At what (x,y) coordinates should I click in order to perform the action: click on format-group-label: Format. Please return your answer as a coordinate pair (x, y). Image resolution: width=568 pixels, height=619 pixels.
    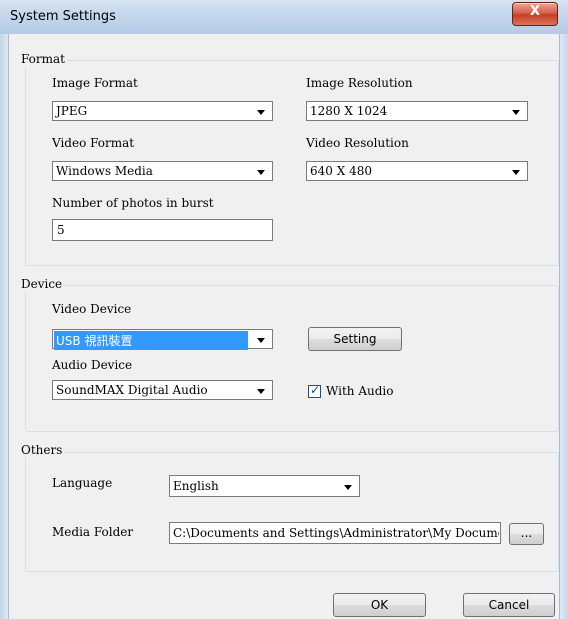
    Looking at the image, I should click on (44, 59).